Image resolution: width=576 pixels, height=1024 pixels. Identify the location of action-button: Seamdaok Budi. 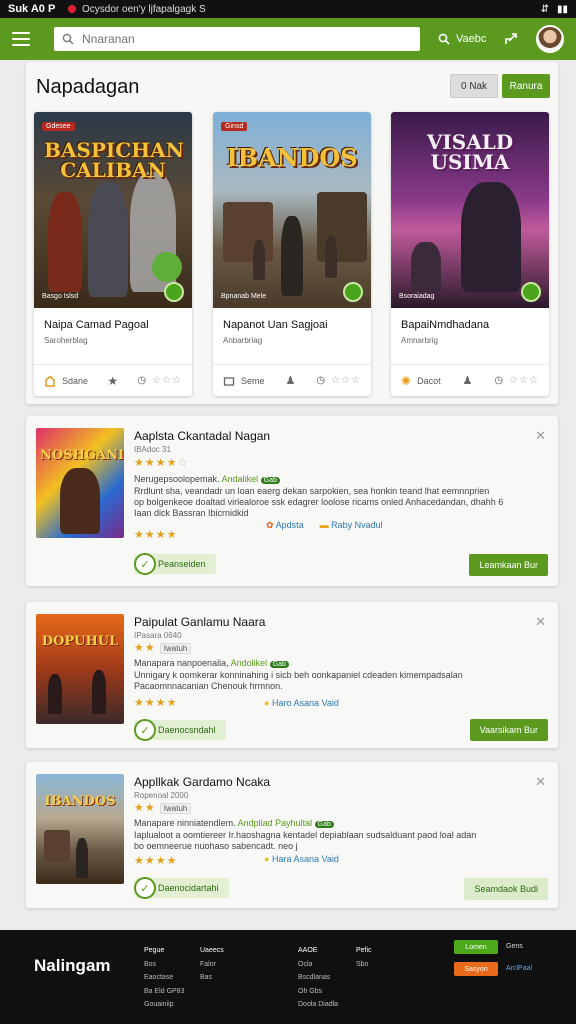
(506, 889).